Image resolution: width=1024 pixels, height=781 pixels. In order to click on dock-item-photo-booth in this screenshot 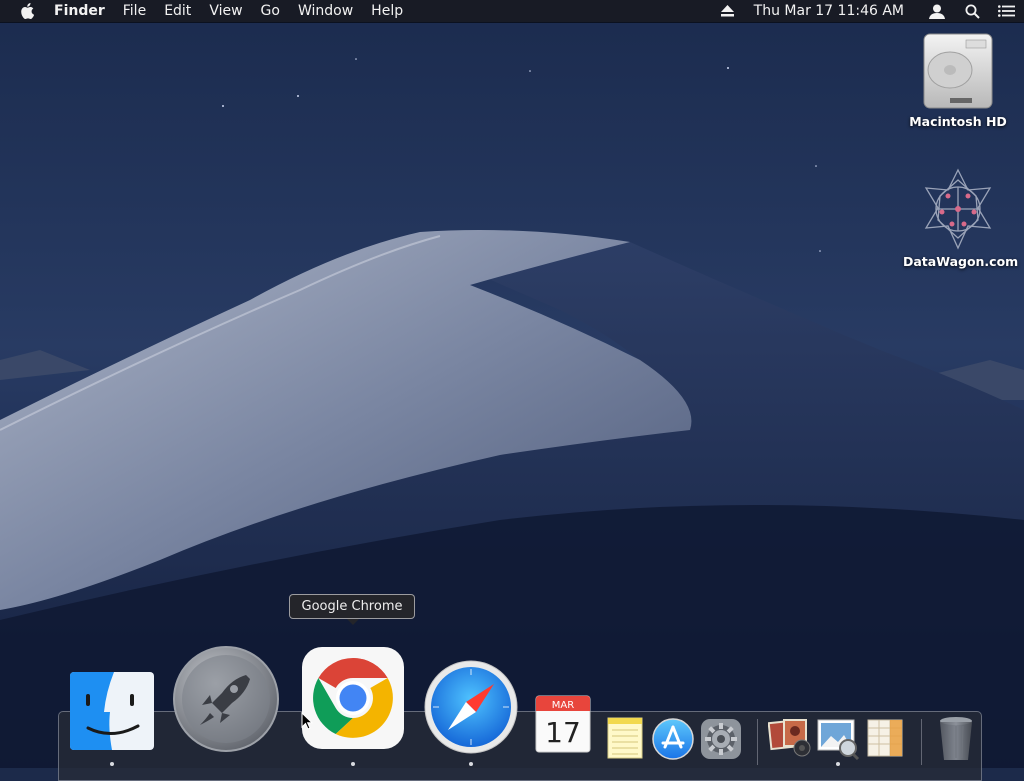, I will do `click(789, 740)`.